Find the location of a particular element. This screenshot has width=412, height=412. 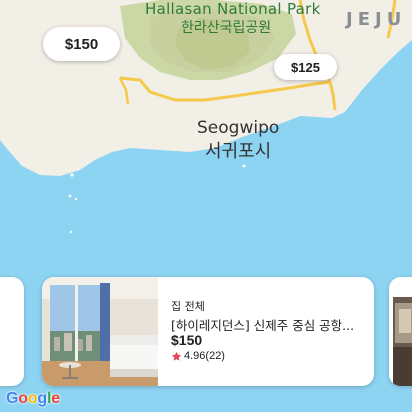

city-label-ko: 서귀포시 is located at coordinates (238, 151).